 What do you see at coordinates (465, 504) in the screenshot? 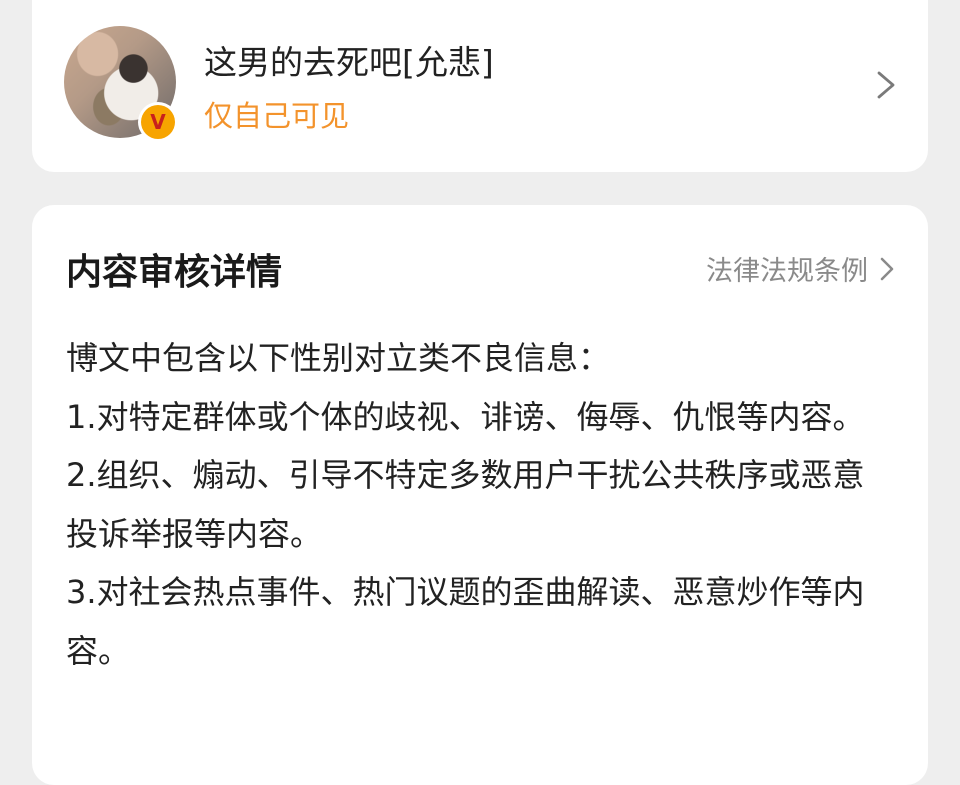
I see `review-item: 2.组织、煽动、引导不特定多数用户干扰公共秩序或恶意投诉举报等内容。` at bounding box center [465, 504].